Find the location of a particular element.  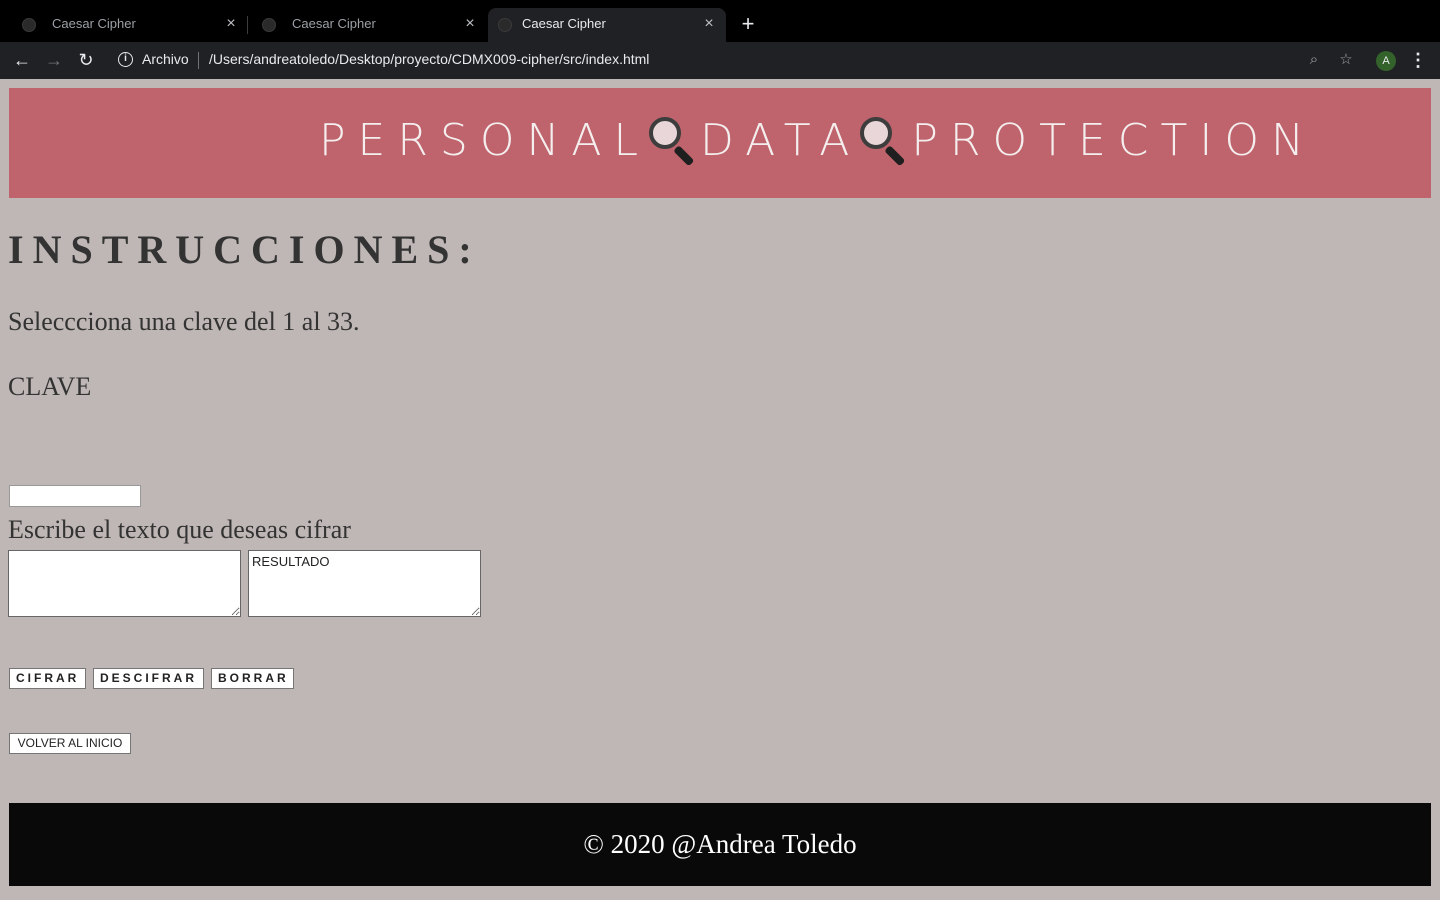

instructions-heading: INSTRUCCIONES: is located at coordinates (244, 249).